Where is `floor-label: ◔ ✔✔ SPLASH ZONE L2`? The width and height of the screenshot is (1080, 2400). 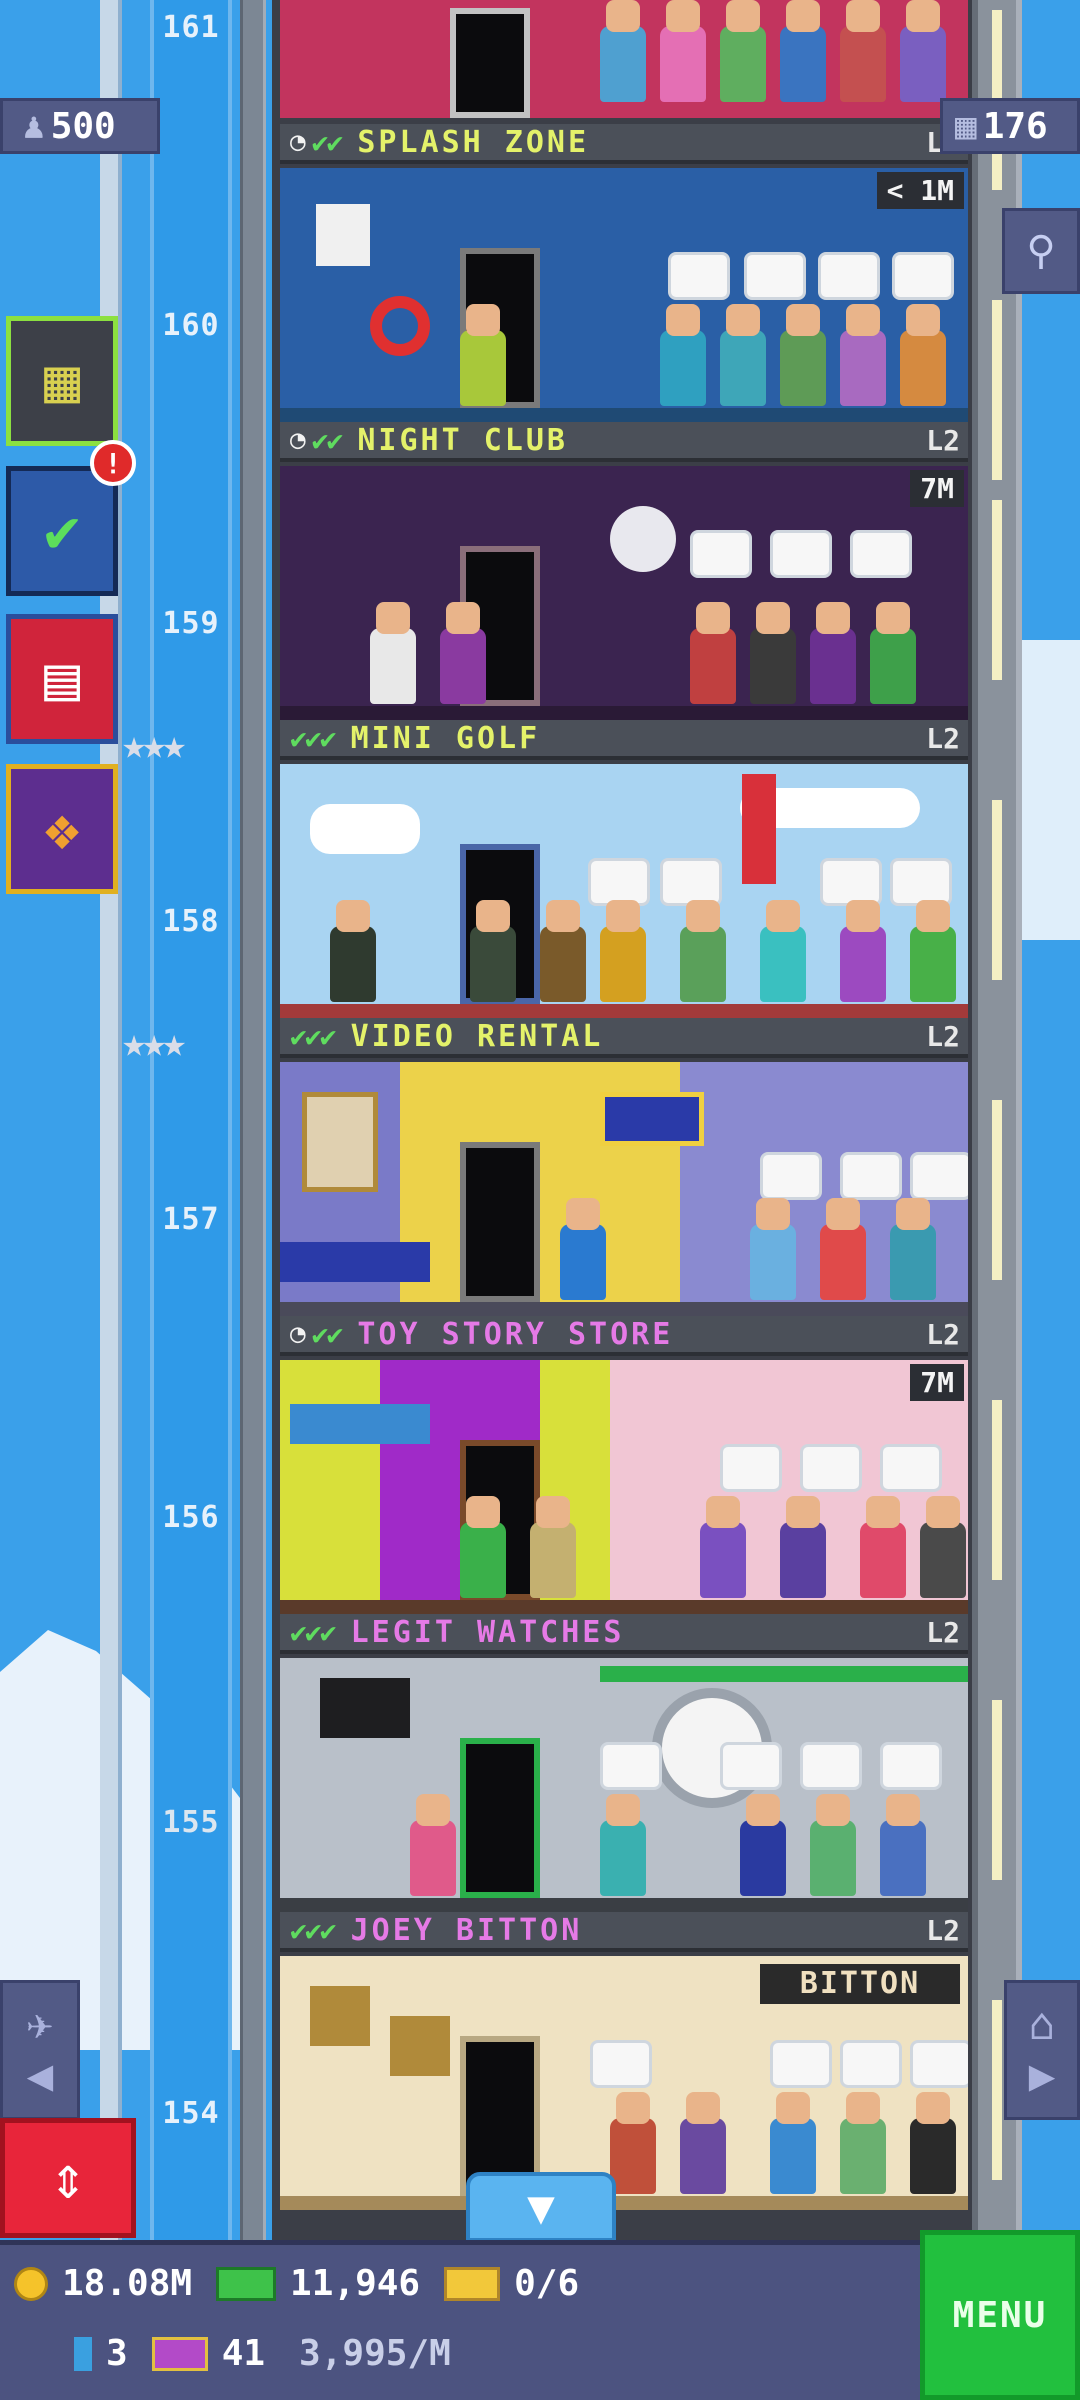 floor-label: ◔ ✔✔ SPLASH ZONE L2 is located at coordinates (624, 144).